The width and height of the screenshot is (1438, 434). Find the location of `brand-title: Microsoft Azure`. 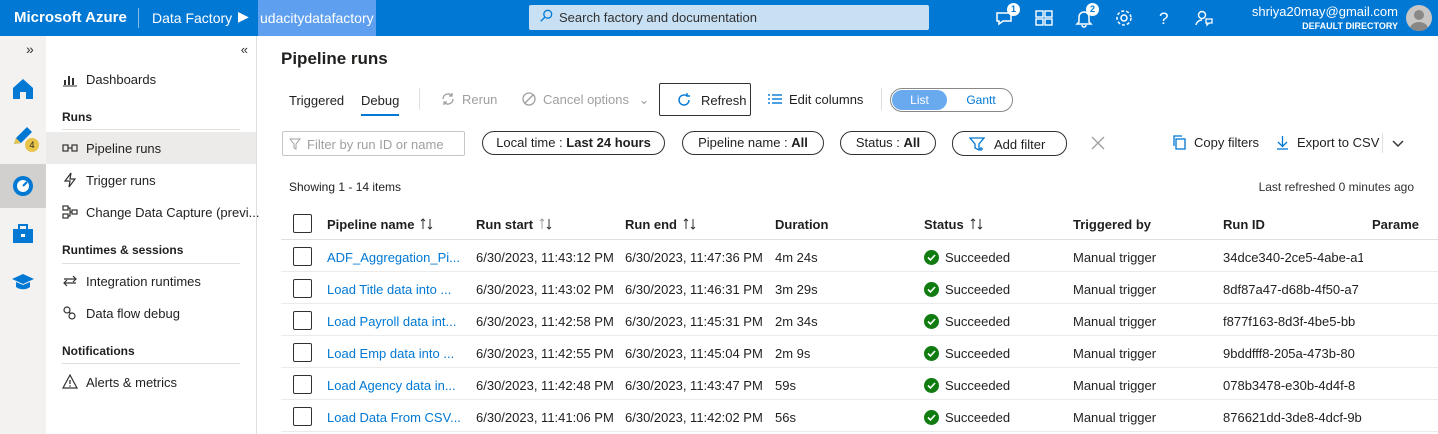

brand-title: Microsoft Azure is located at coordinates (70, 17).